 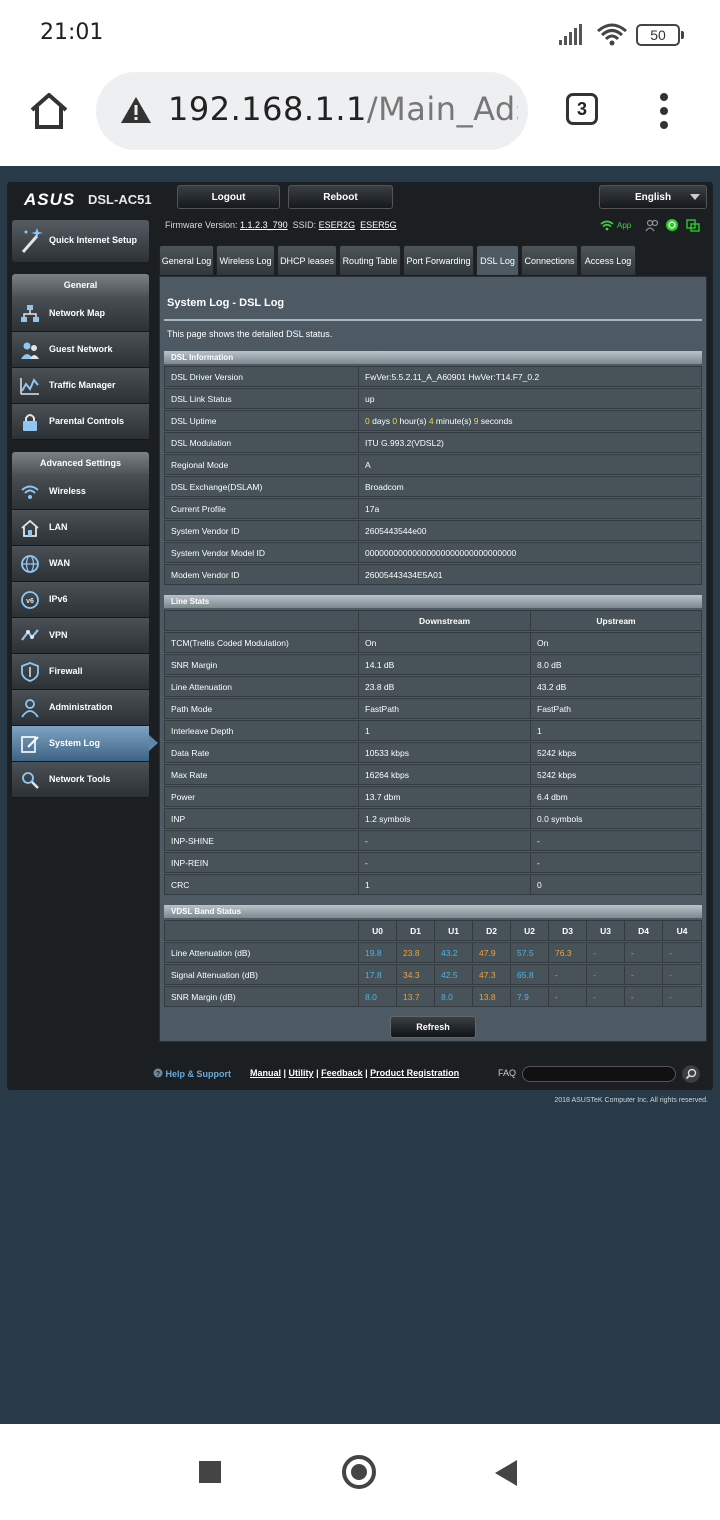 I want to click on tab-routing-table: Routing Table, so click(x=370, y=260).